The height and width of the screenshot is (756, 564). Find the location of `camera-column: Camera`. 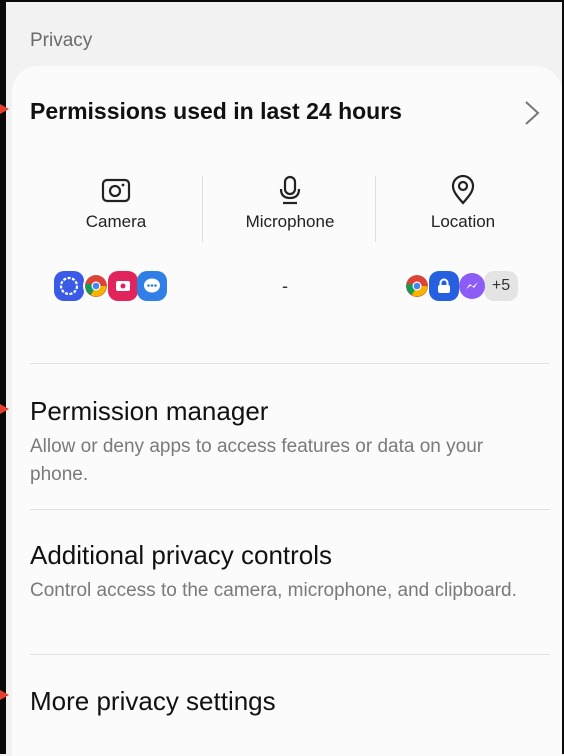

camera-column: Camera is located at coordinates (116, 209).